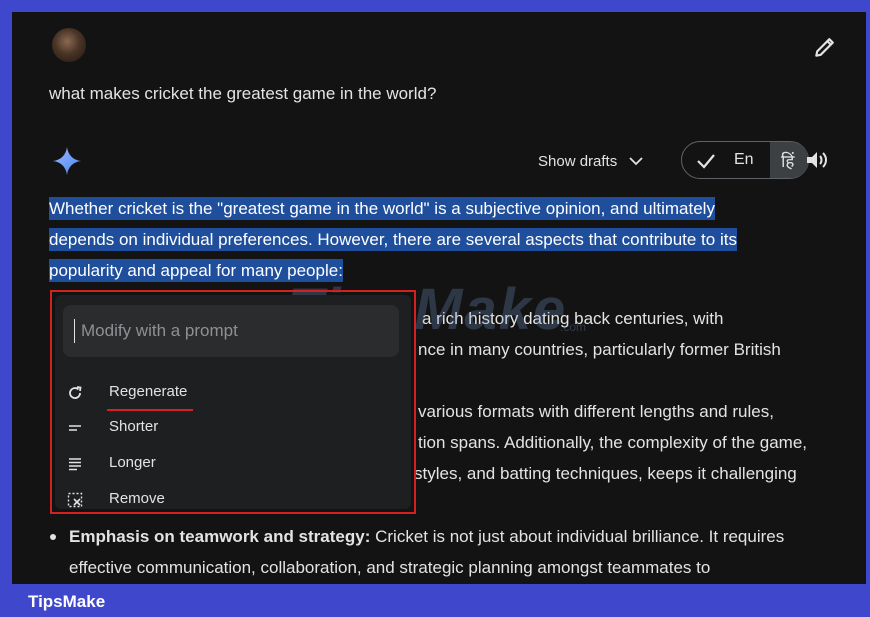  Describe the element at coordinates (132, 462) in the screenshot. I see `menu-item-label: Longer` at that location.